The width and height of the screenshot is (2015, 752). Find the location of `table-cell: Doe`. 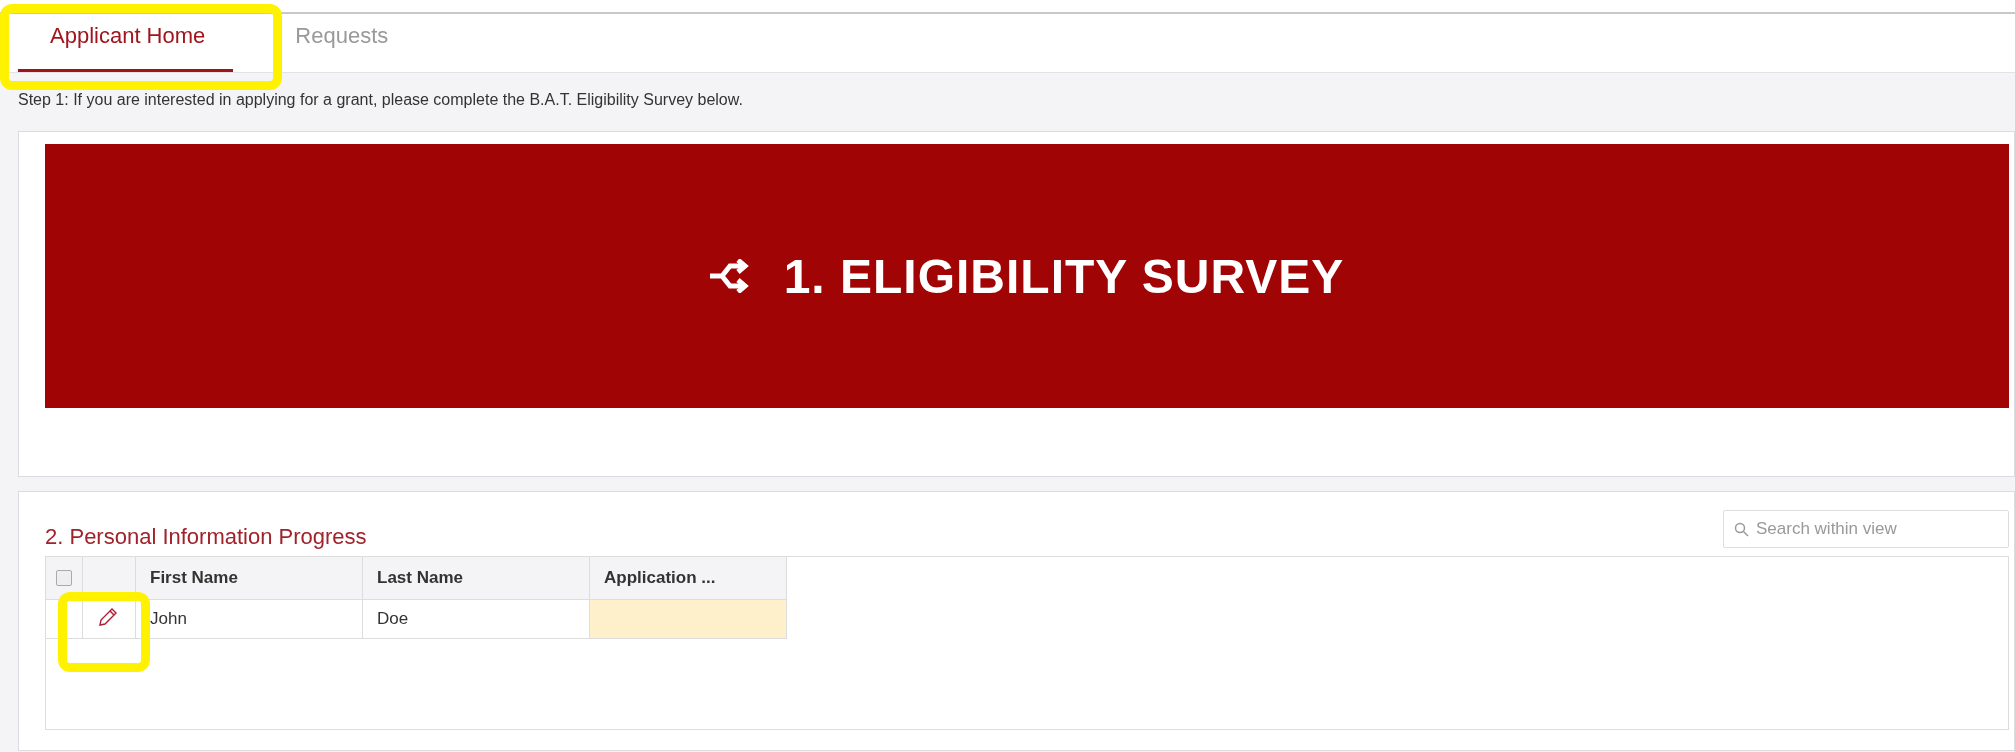

table-cell: Doe is located at coordinates (476, 619).